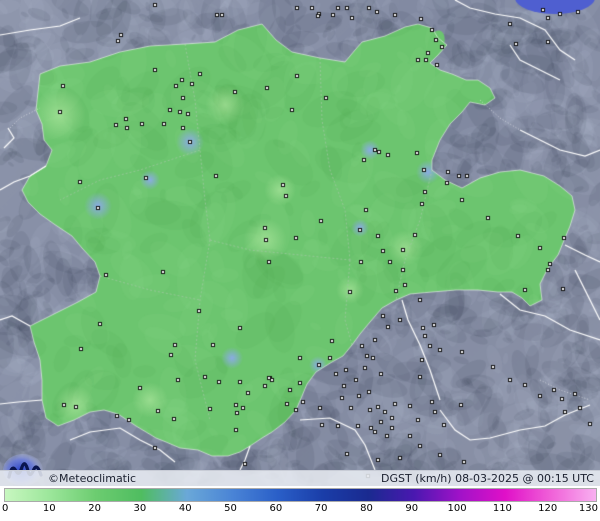 This screenshot has height=521, width=600. Describe the element at coordinates (230, 508) in the screenshot. I see `scale-tick-50: 50` at that location.